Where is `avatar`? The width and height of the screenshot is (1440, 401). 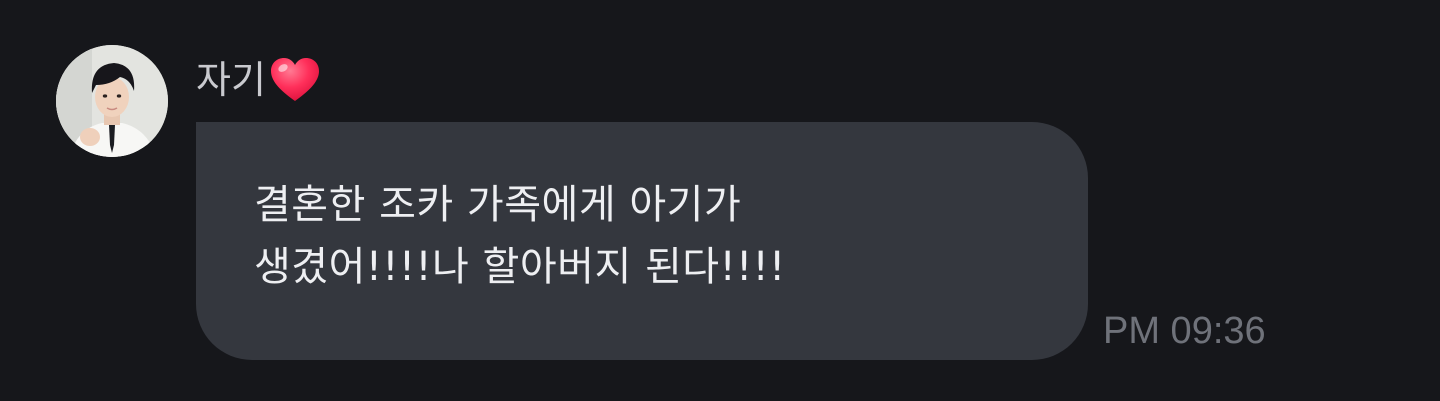
avatar is located at coordinates (112, 101).